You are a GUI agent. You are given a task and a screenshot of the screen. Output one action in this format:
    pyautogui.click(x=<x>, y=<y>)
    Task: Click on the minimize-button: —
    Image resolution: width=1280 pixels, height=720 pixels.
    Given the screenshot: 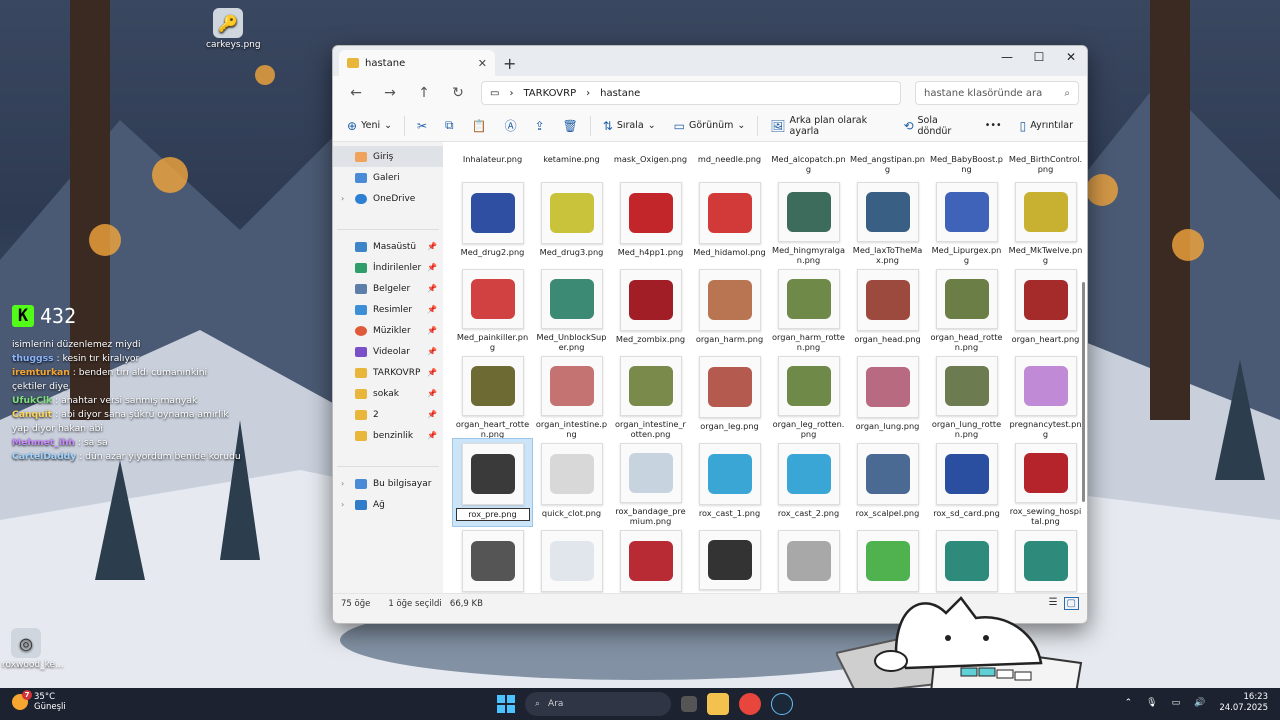 What is the action you would take?
    pyautogui.click(x=1007, y=57)
    